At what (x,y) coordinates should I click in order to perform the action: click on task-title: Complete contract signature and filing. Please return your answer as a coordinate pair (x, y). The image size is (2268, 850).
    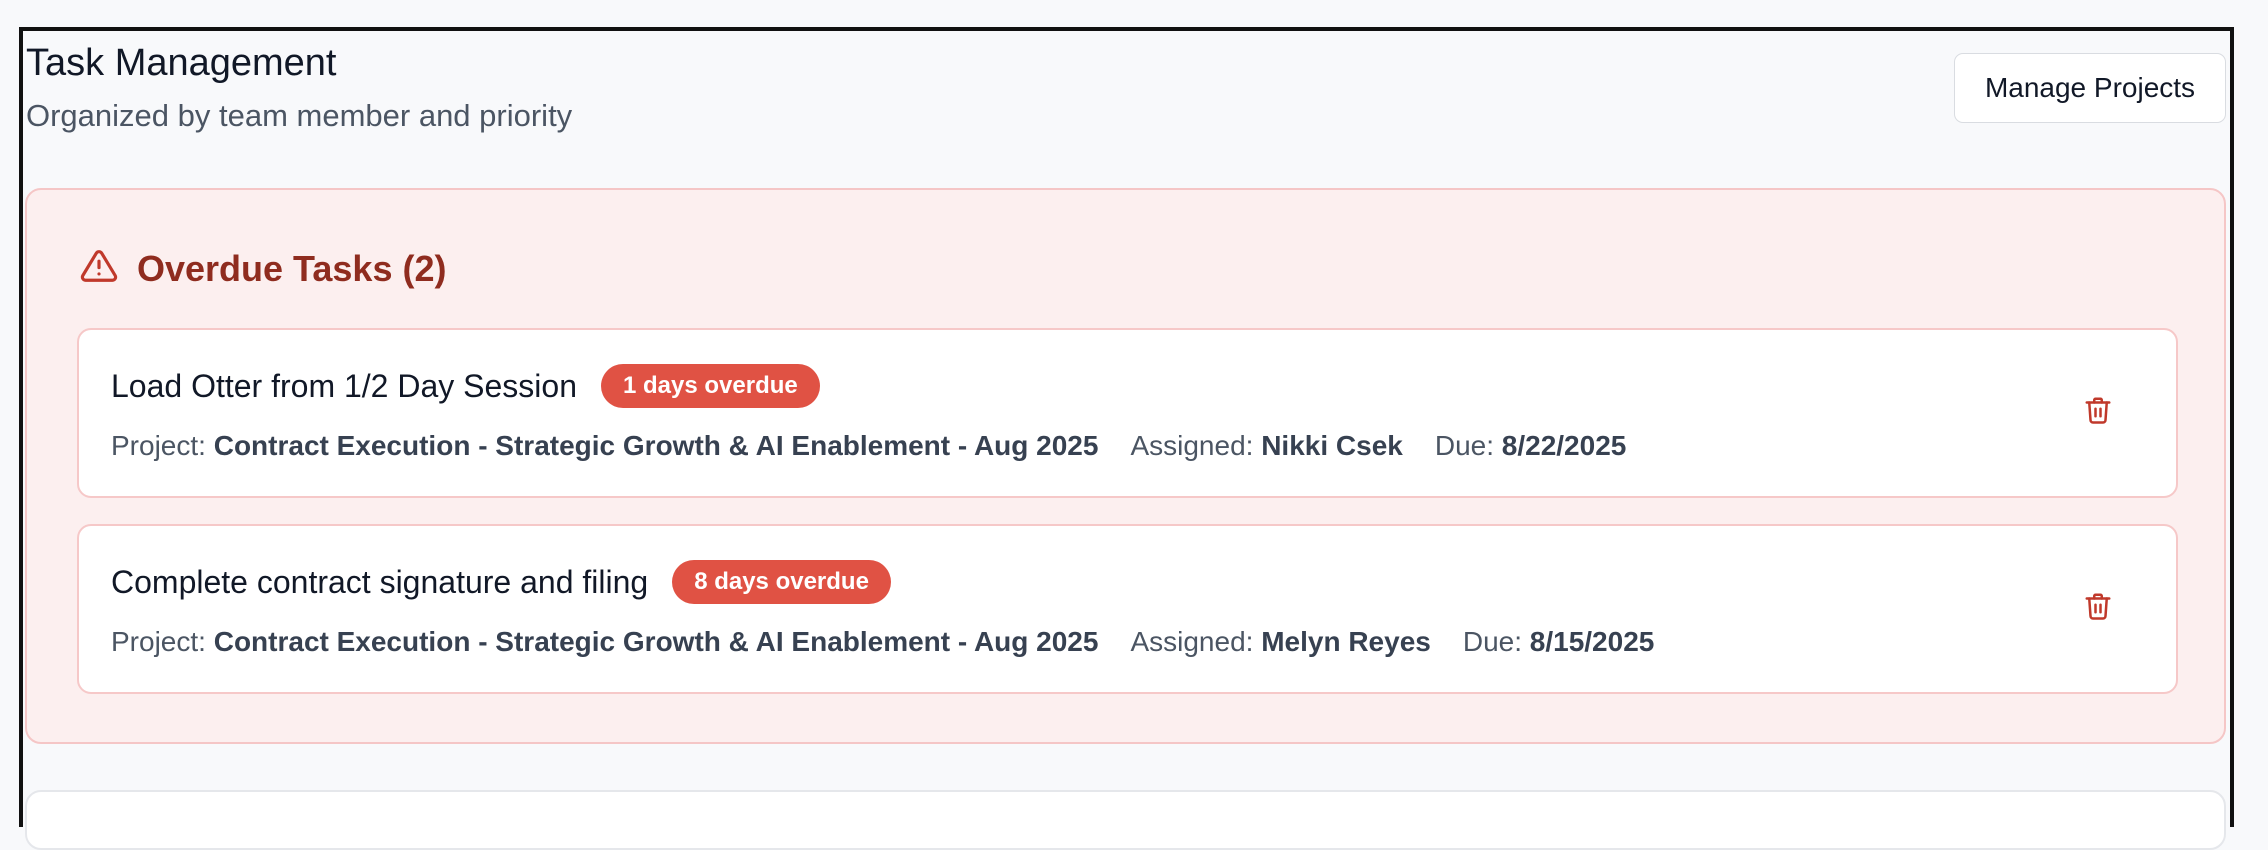
    Looking at the image, I should click on (380, 581).